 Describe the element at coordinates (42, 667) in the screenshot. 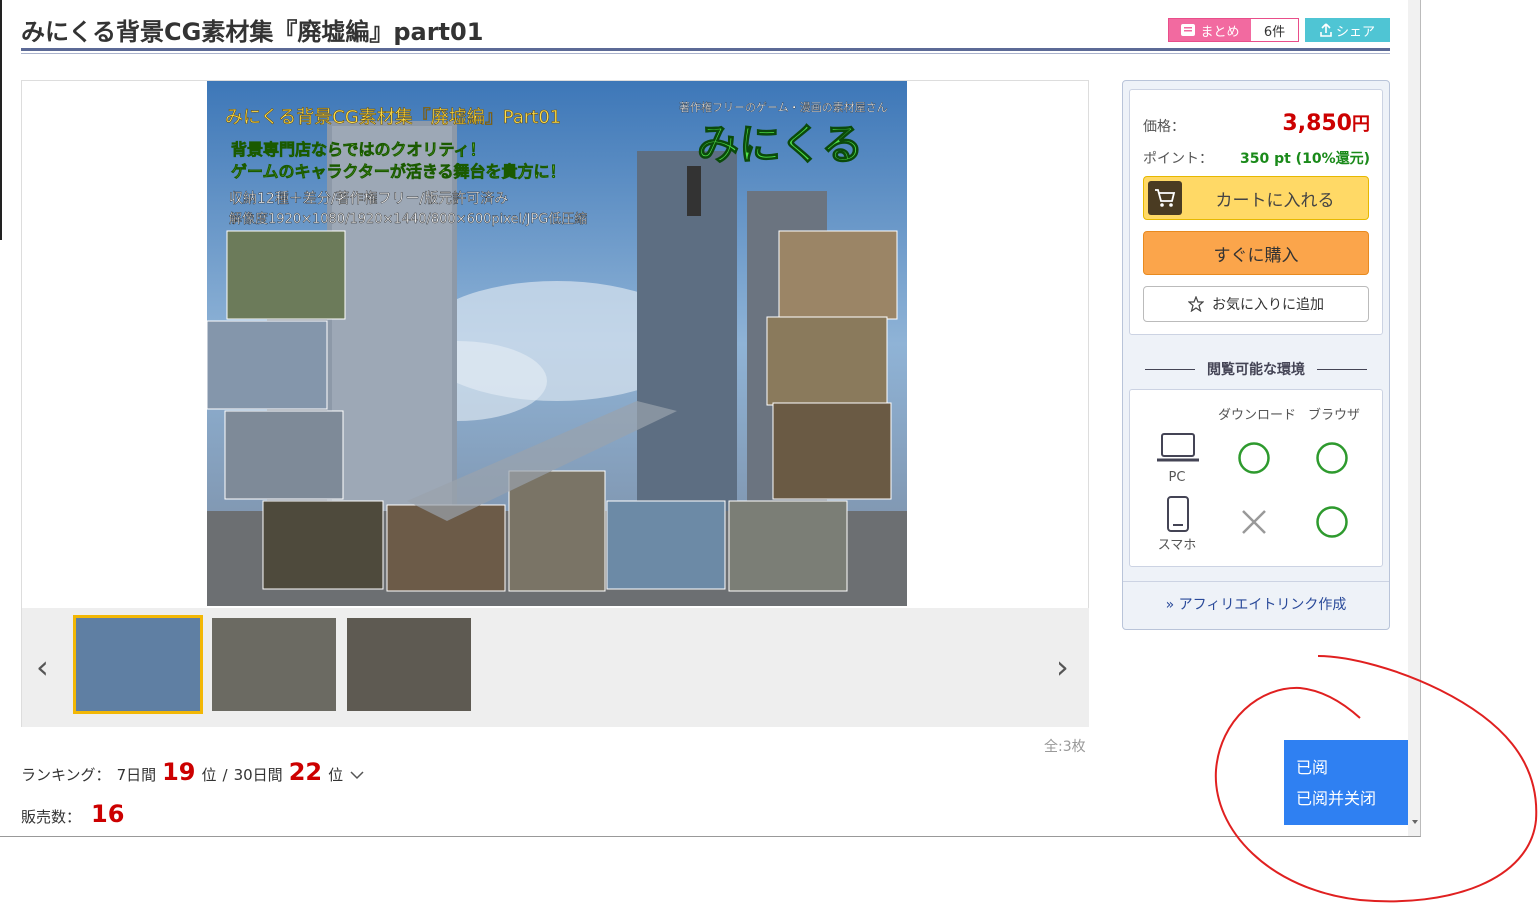

I see `prev-arrow-icon: ‹` at that location.